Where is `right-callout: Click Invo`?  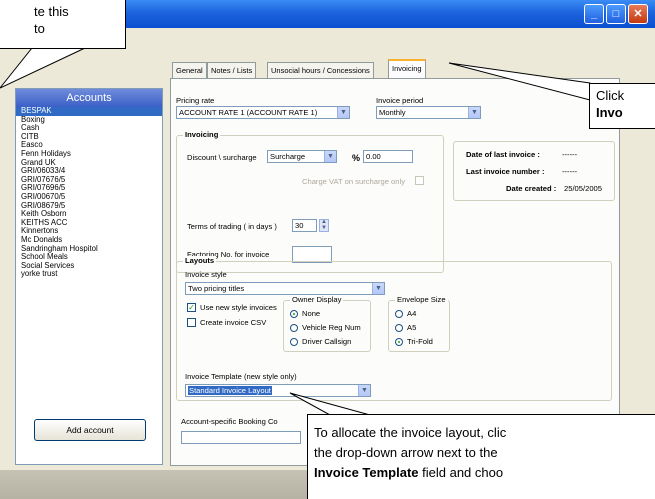 right-callout: Click Invo is located at coordinates (622, 106).